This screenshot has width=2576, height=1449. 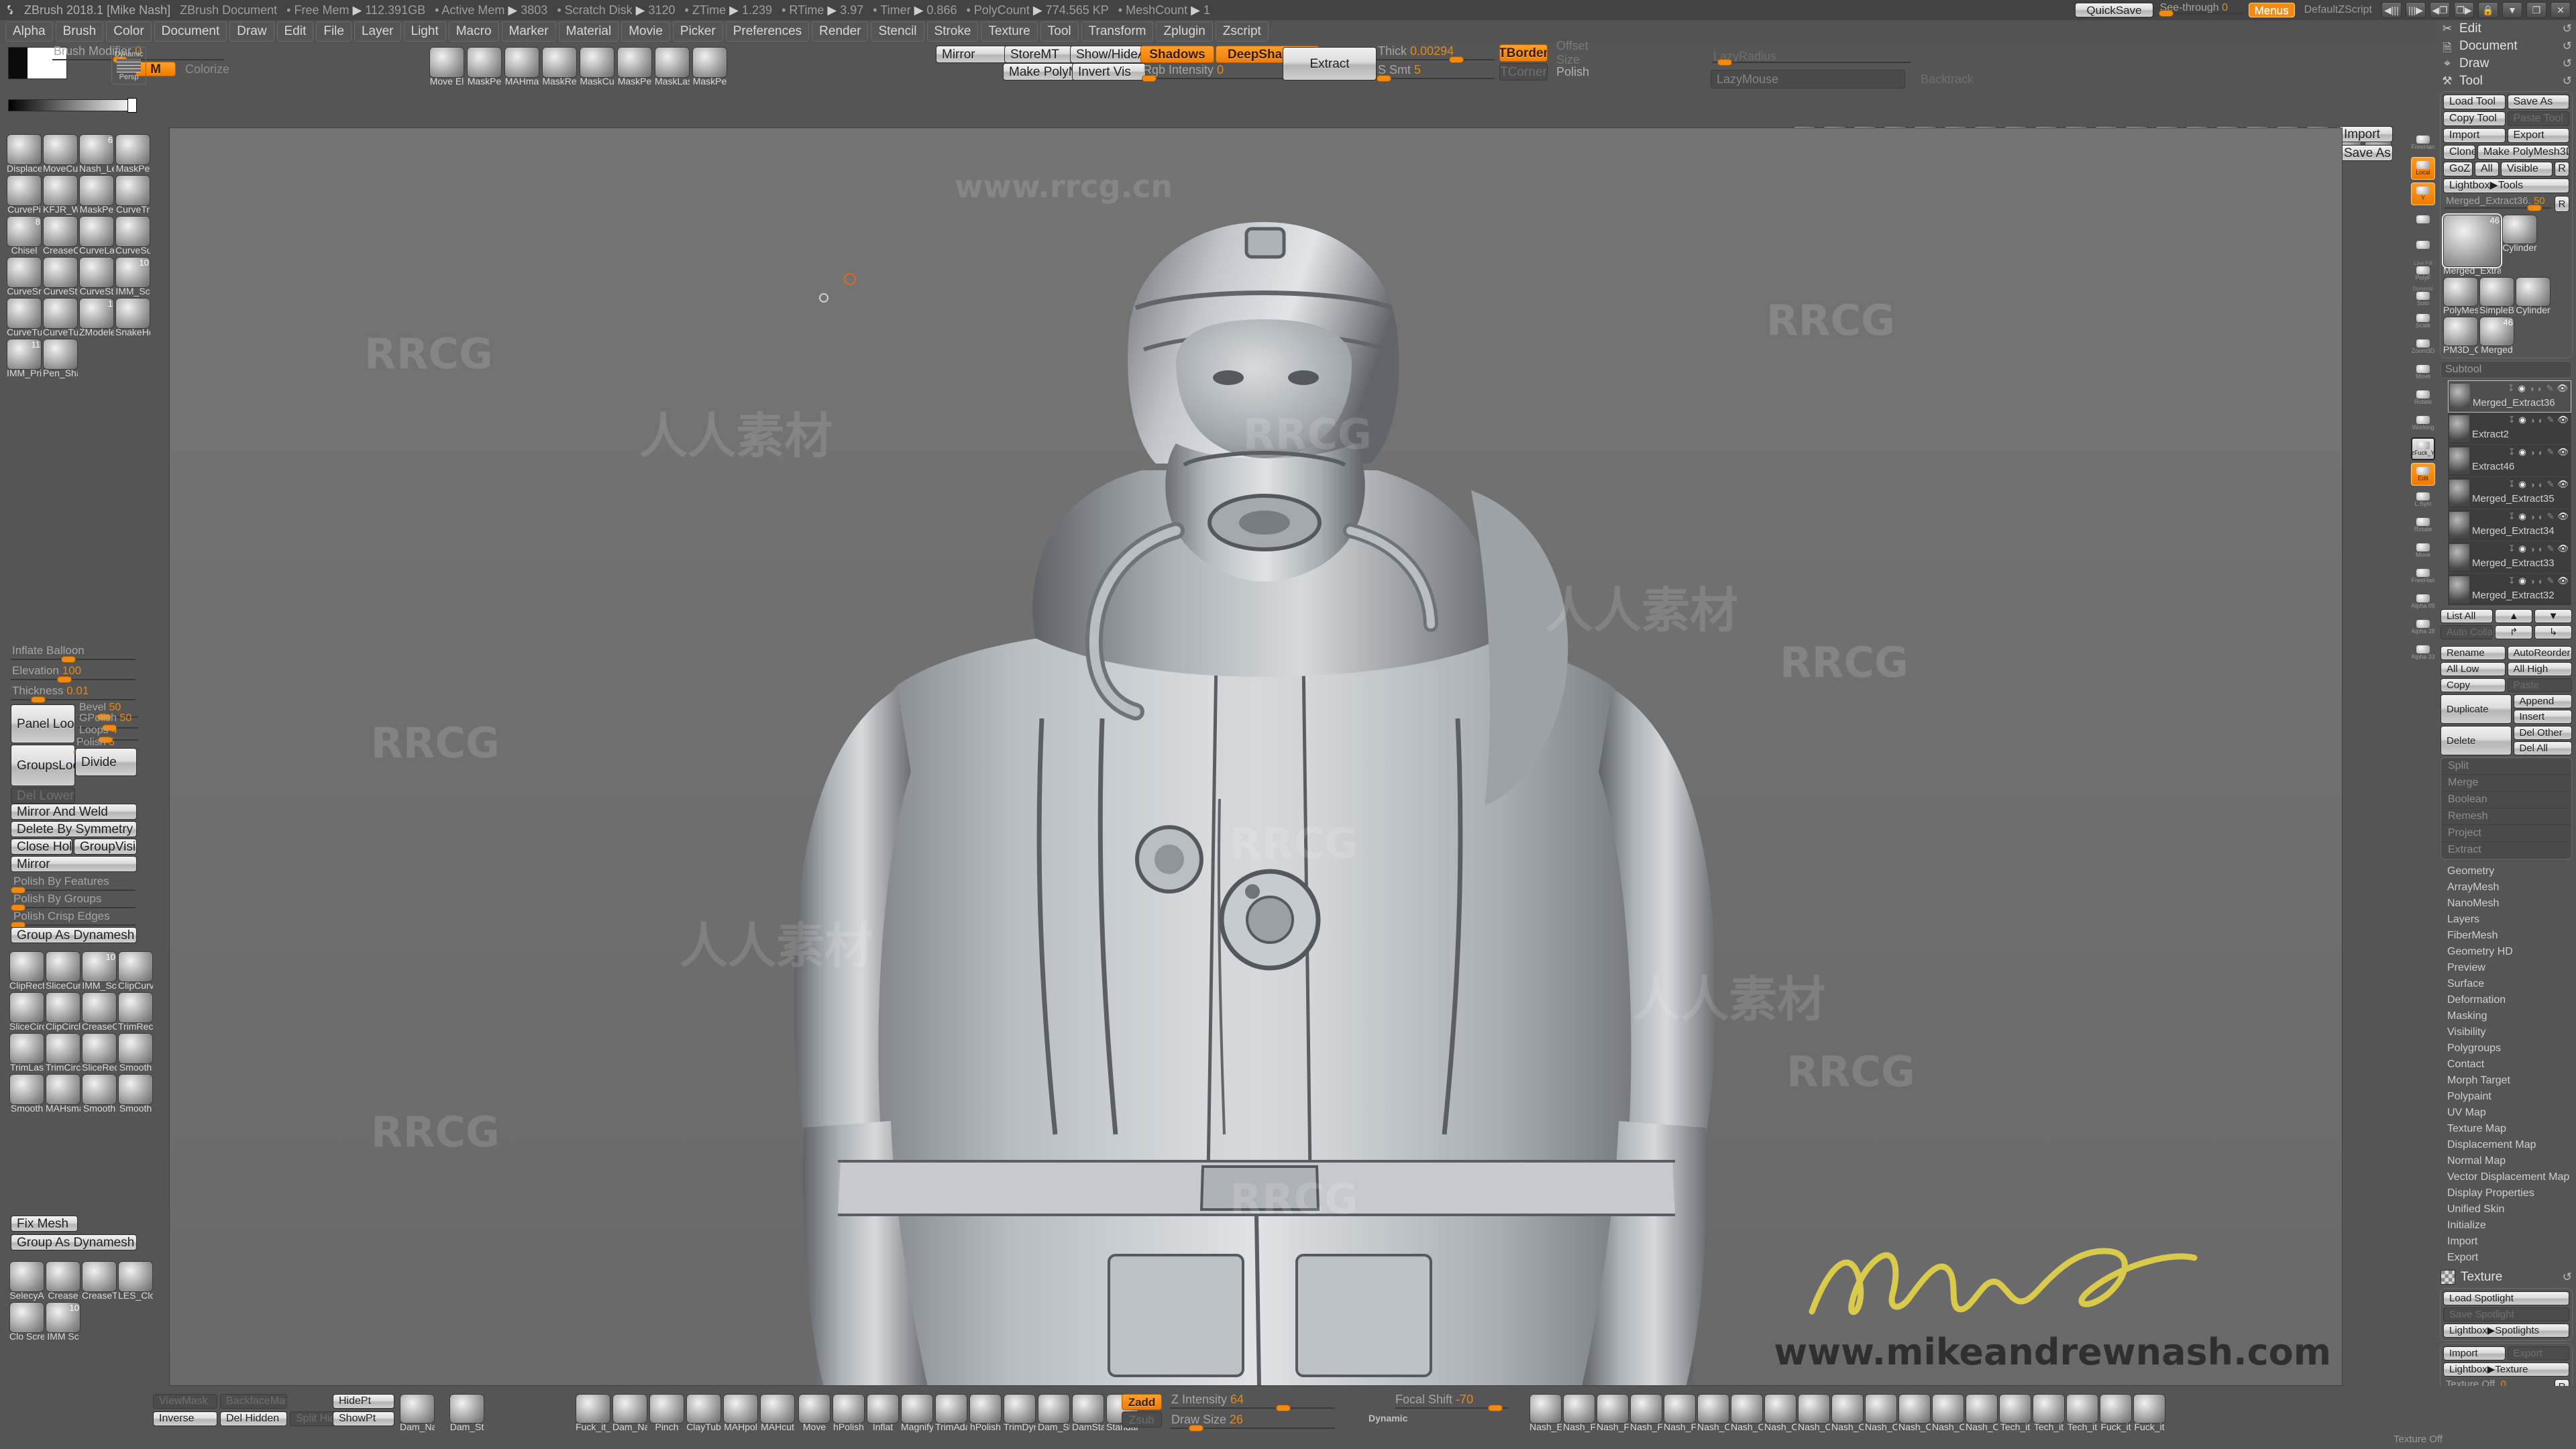 What do you see at coordinates (2506, 1000) in the screenshot?
I see `subpalette-deformation: Deformation` at bounding box center [2506, 1000].